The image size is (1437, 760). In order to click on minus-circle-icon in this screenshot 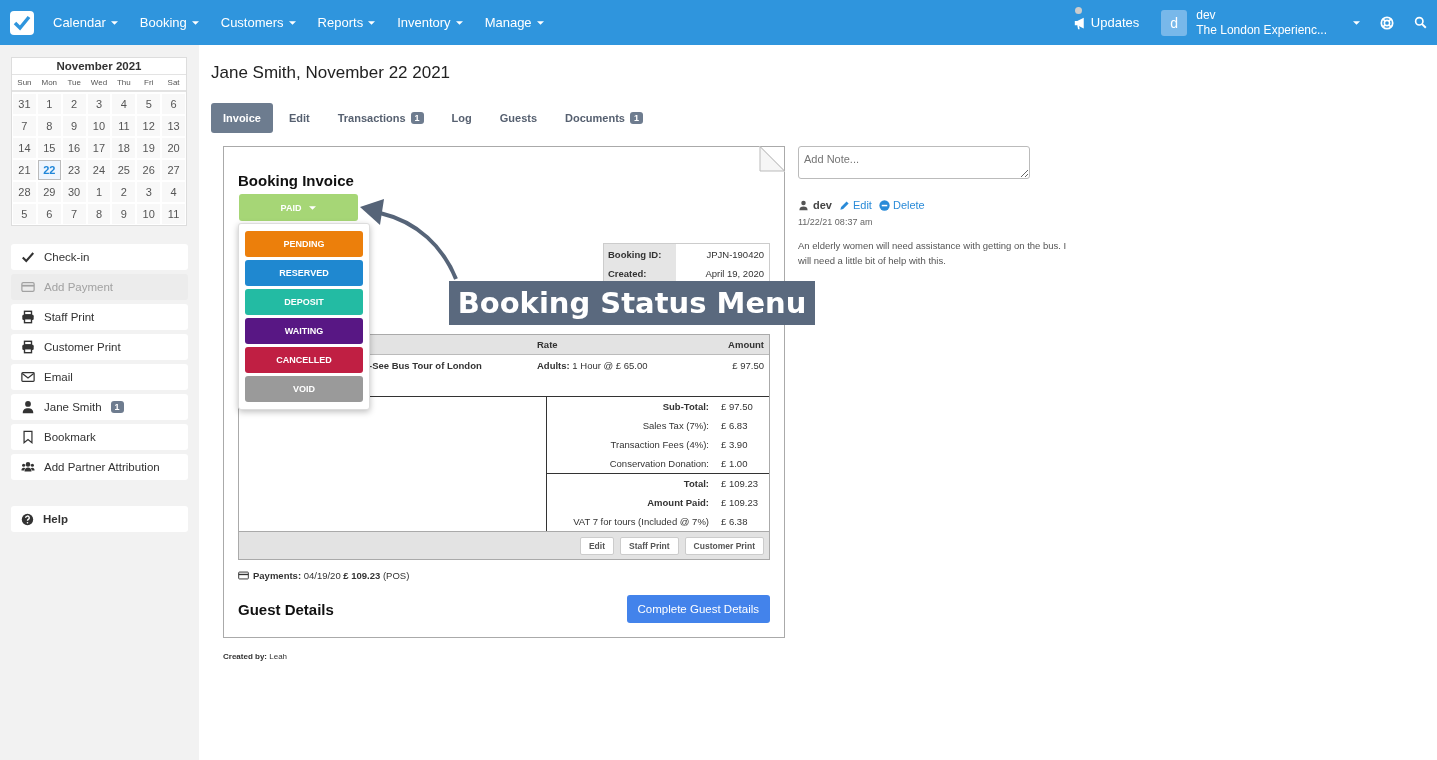, I will do `click(884, 205)`.